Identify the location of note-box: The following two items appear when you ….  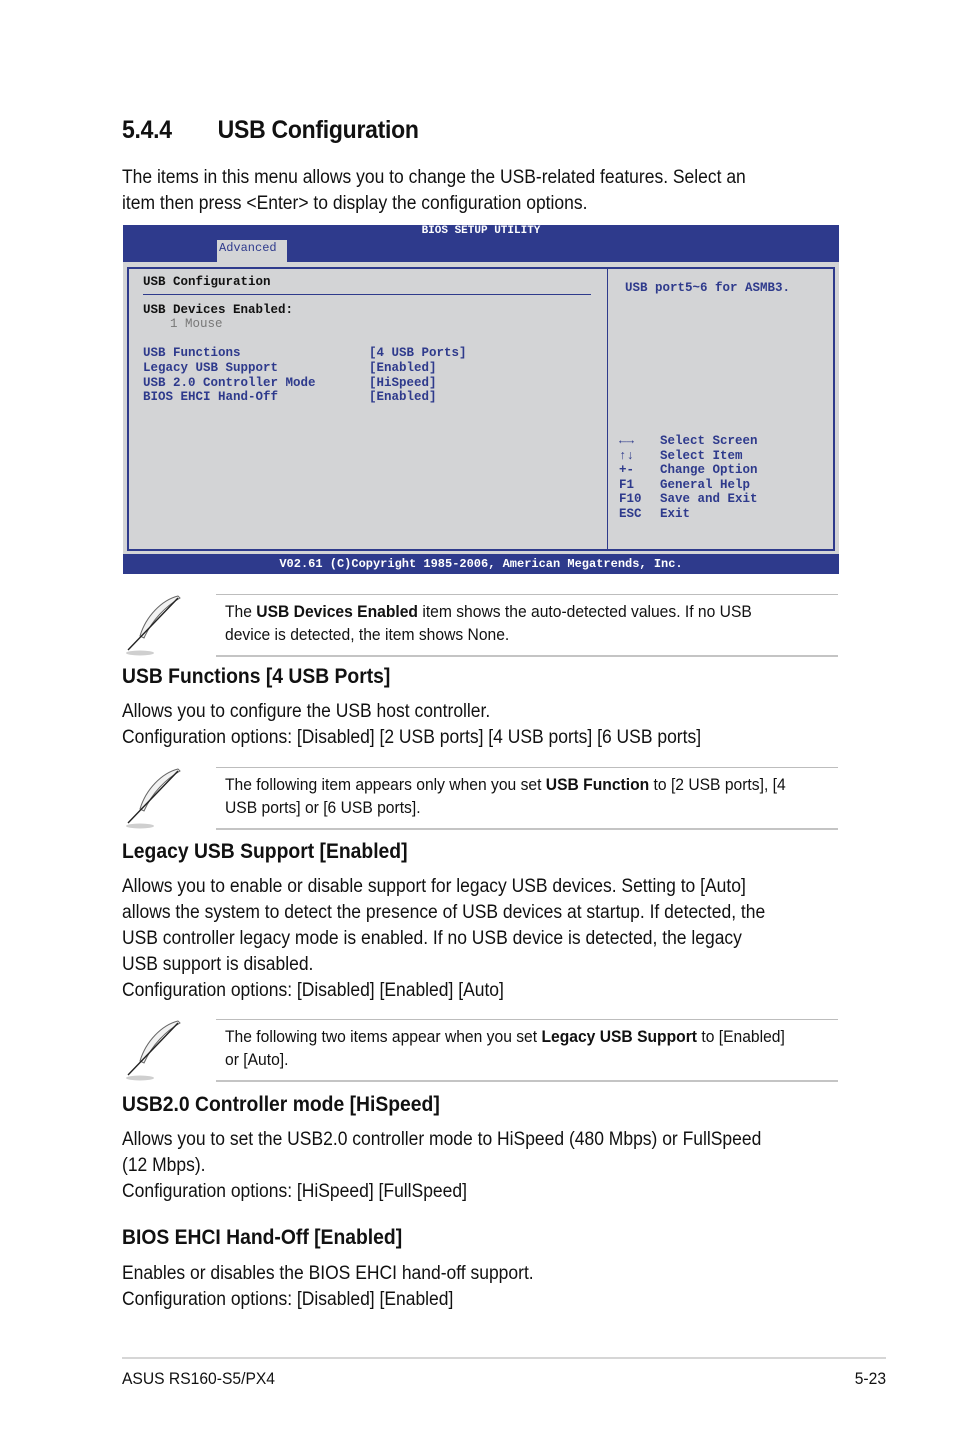
(480, 1050).